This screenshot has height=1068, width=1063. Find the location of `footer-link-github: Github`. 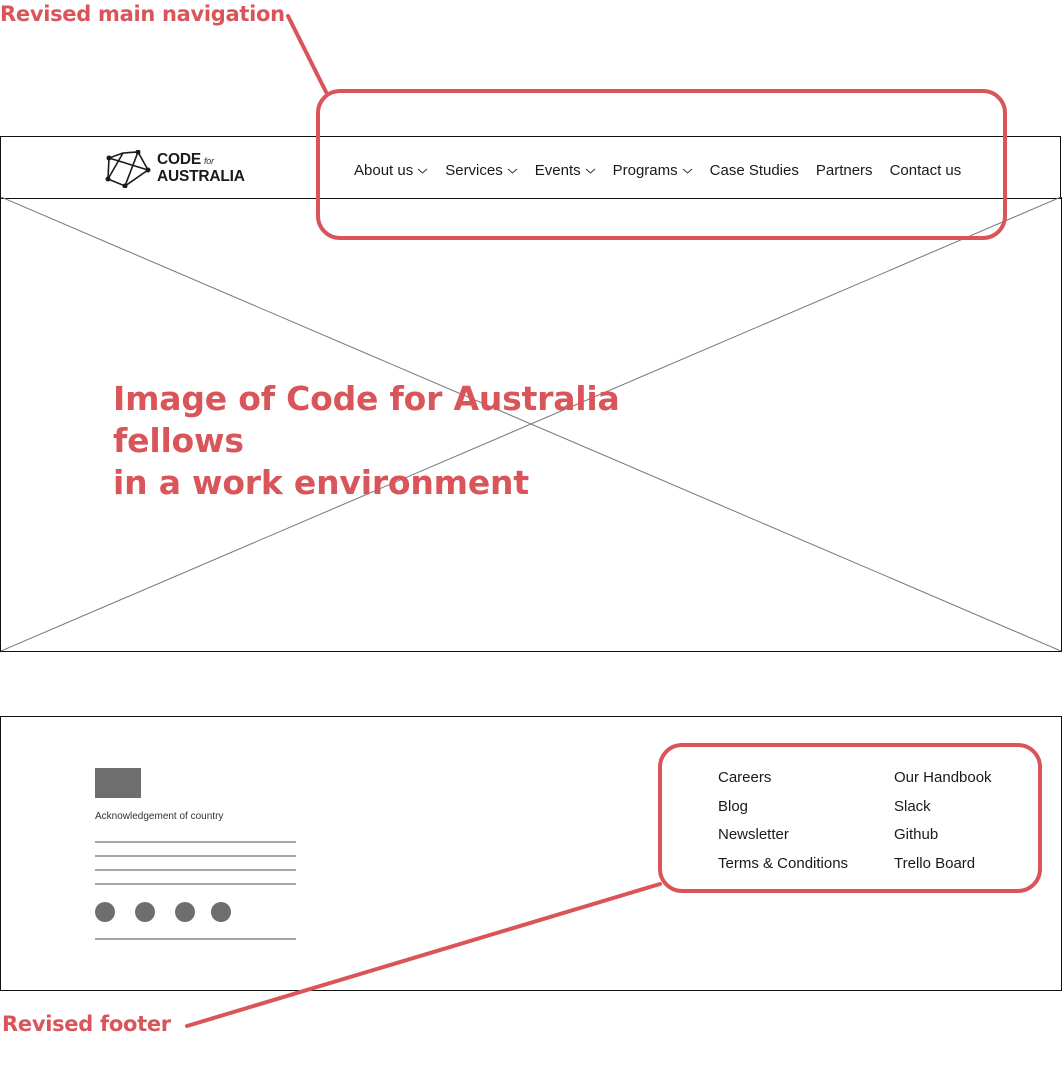

footer-link-github: Github is located at coordinates (974, 835).